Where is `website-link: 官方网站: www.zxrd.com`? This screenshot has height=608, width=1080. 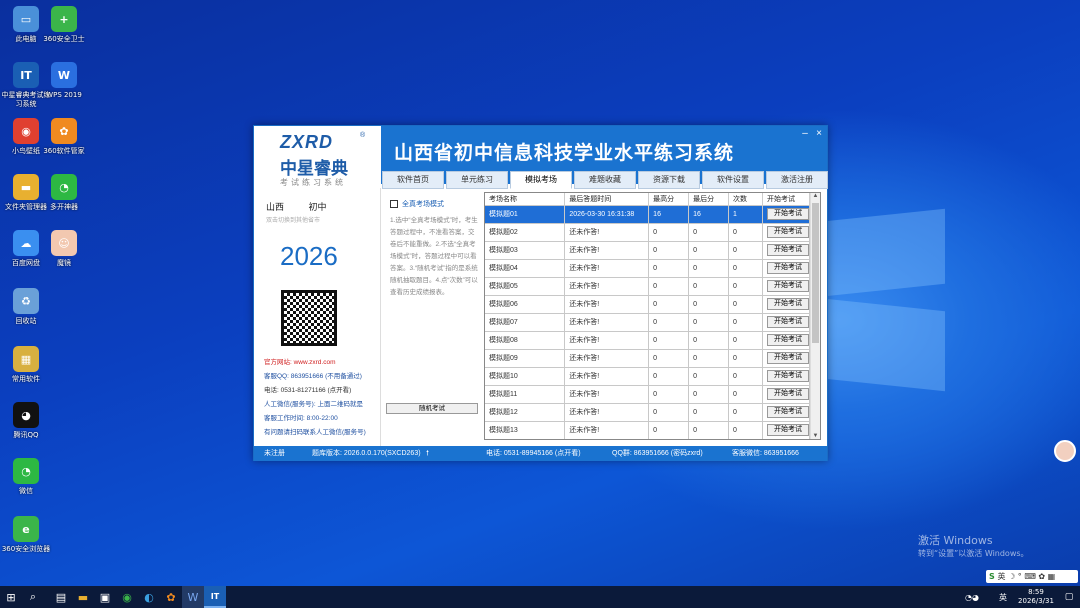
website-link: 官方网站: www.zxrd.com is located at coordinates (315, 363).